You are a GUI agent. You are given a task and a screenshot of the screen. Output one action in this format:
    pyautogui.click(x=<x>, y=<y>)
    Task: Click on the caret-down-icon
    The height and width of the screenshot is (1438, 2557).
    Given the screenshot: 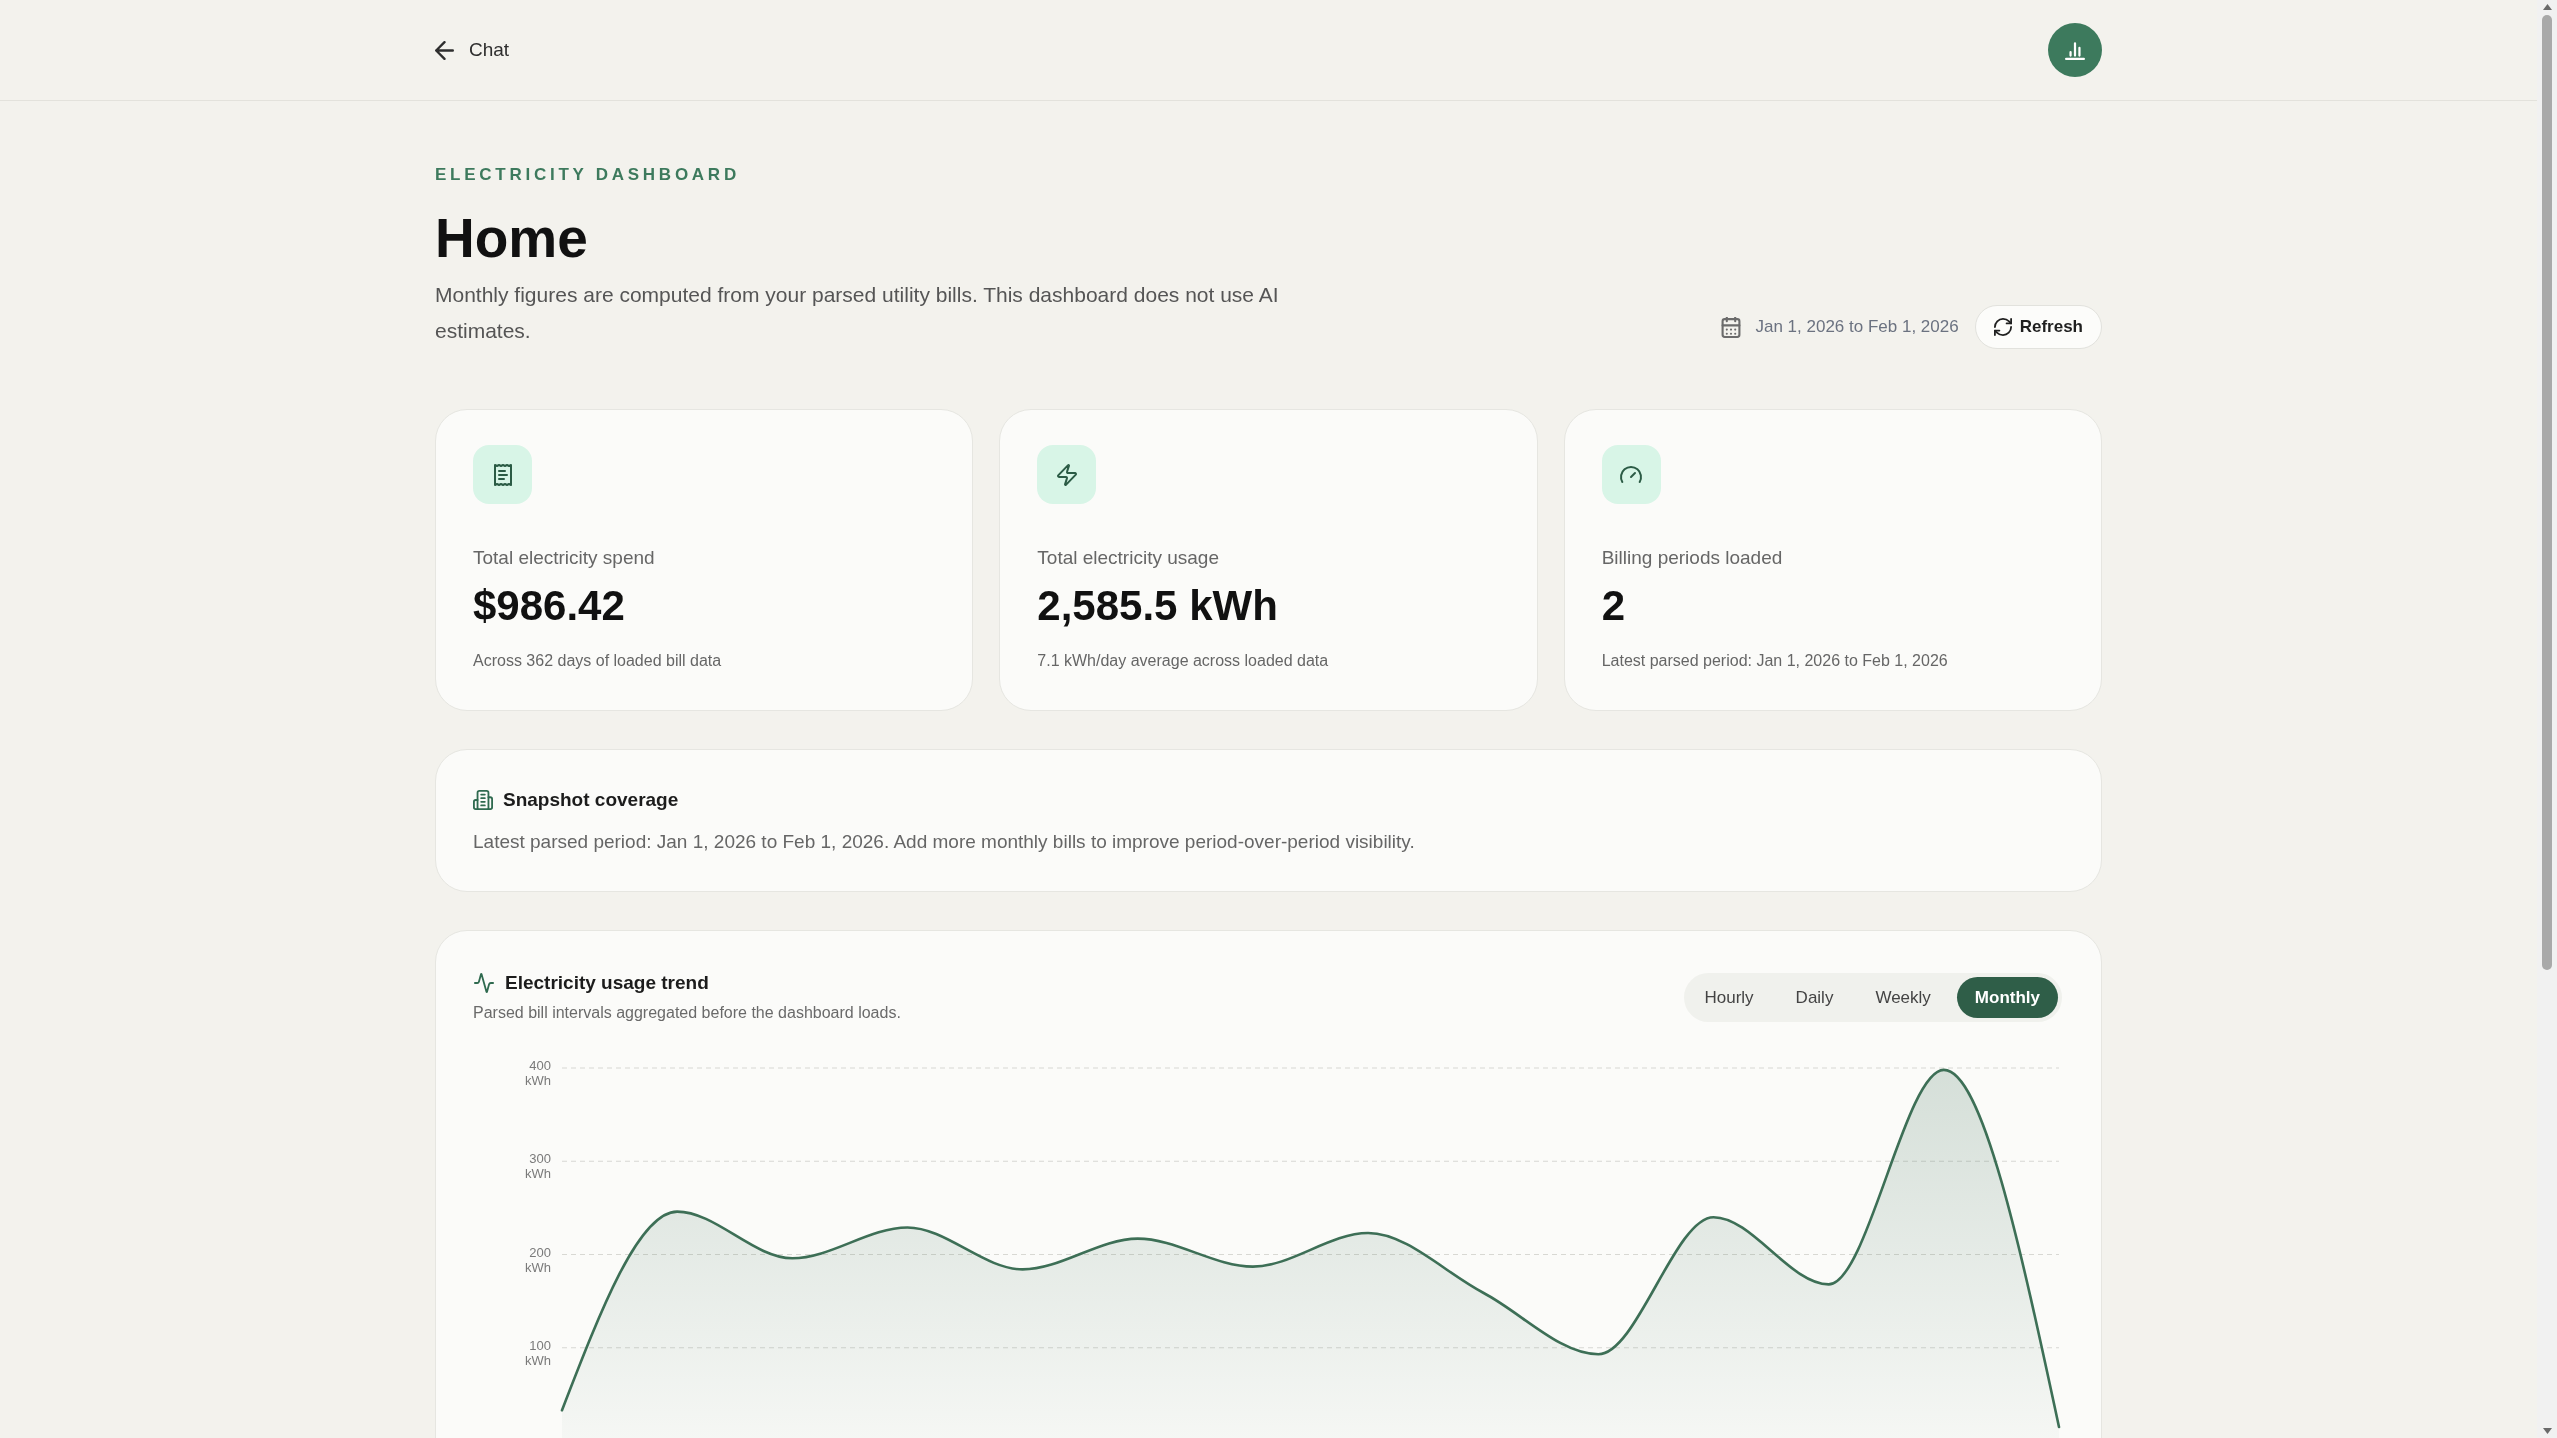 What is the action you would take?
    pyautogui.click(x=2547, y=1431)
    